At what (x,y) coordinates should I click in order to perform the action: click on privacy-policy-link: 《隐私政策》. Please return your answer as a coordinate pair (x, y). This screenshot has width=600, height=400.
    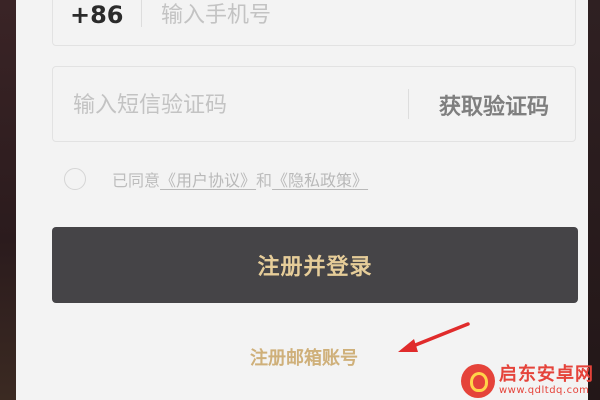
    Looking at the image, I should click on (320, 179).